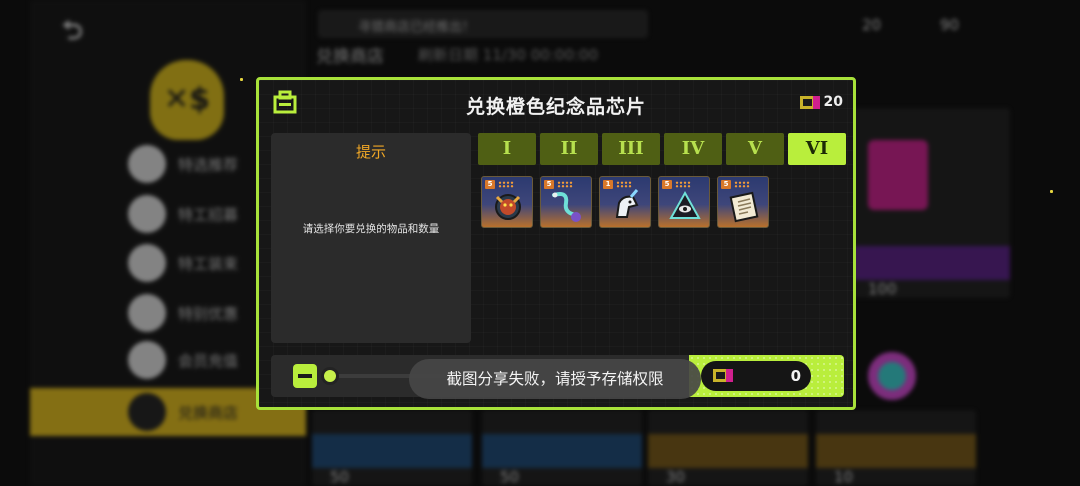 This screenshot has width=1080, height=486. I want to click on decrease-quantity-button, so click(305, 376).